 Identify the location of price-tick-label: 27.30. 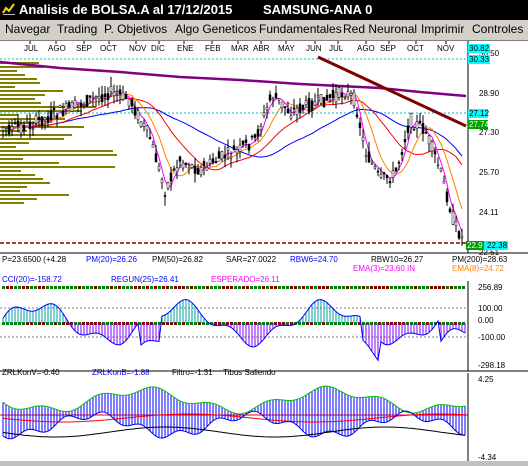
(489, 132).